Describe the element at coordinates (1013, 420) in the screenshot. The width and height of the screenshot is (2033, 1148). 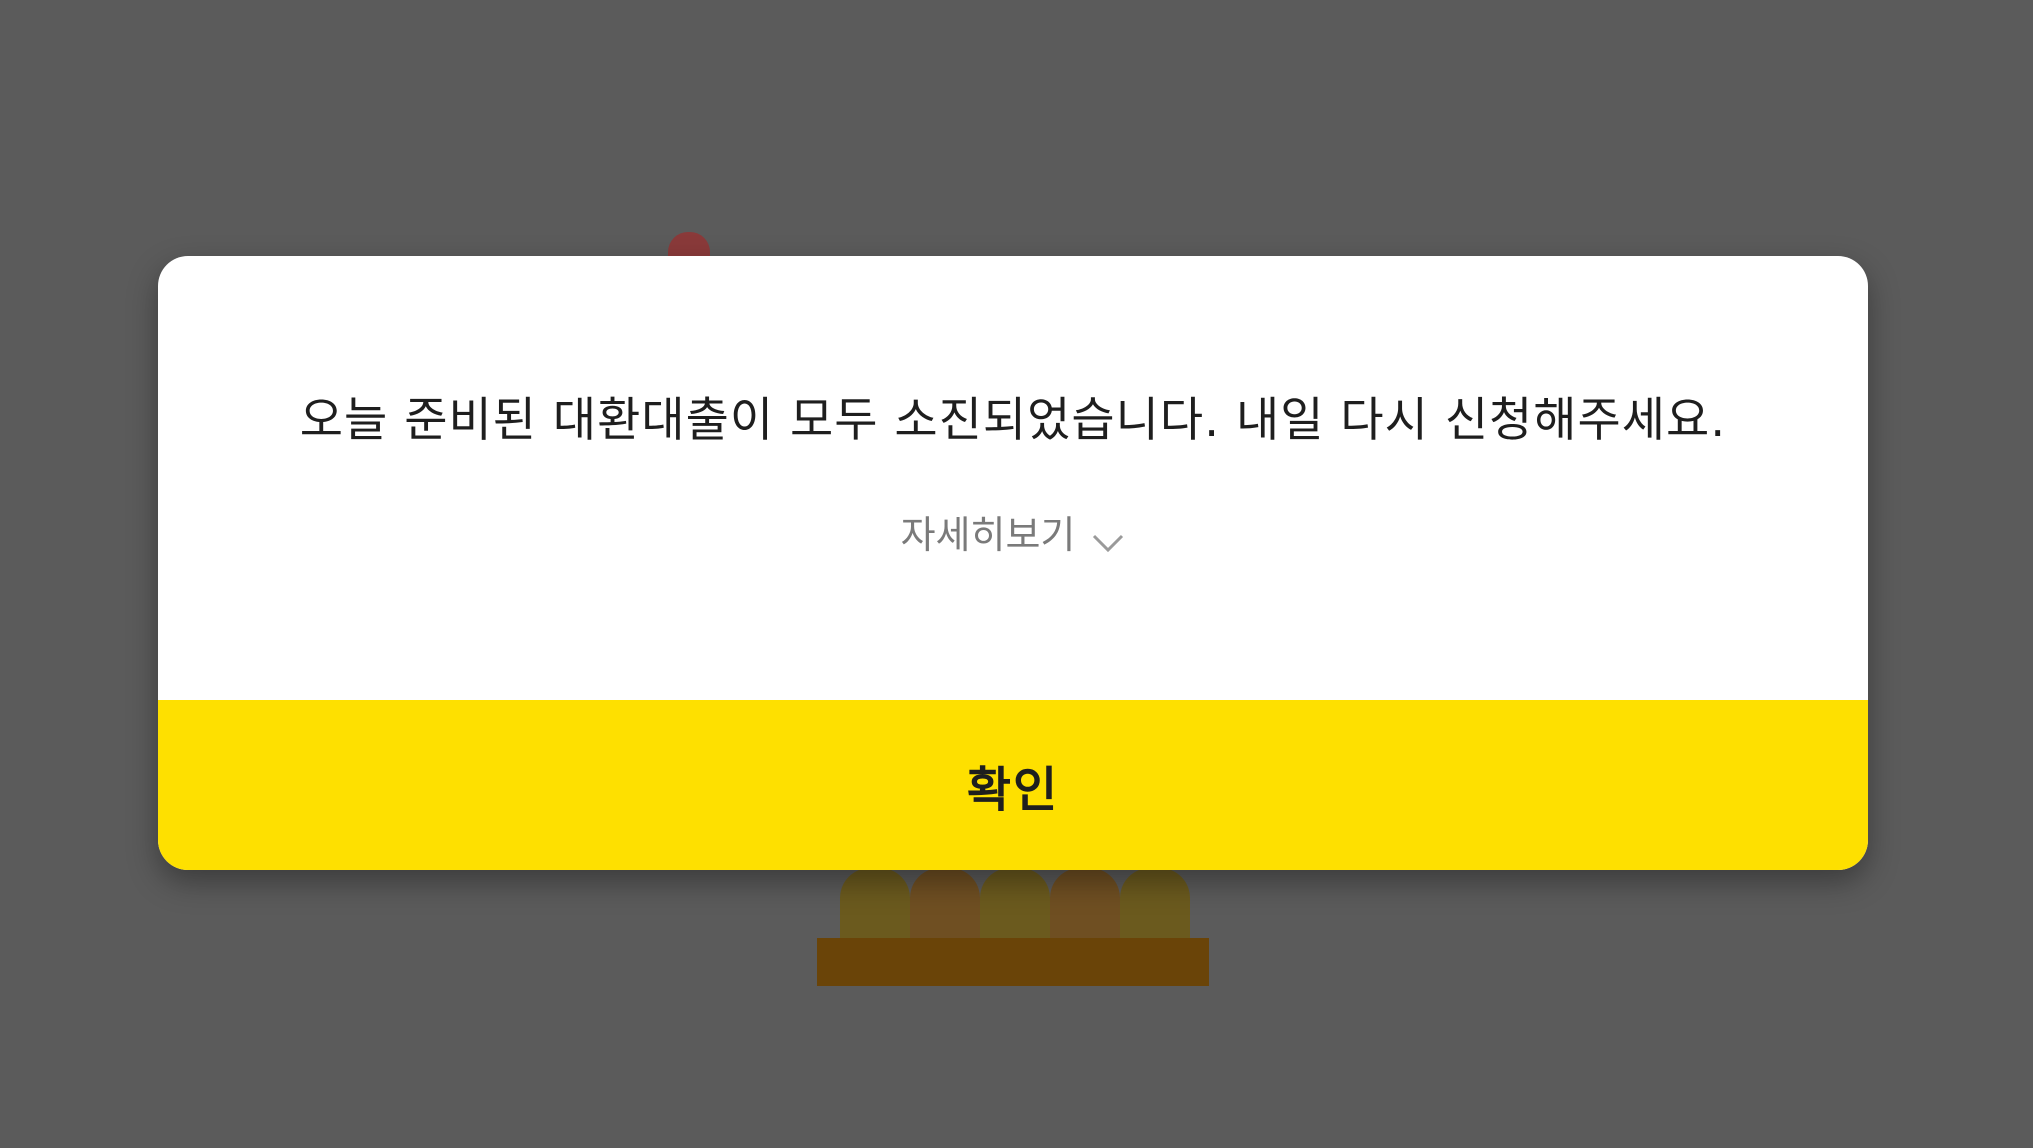
I see `dialog-message: 오늘 준비된 대환대출이 모두 소진되었습니다. 내일 다시 신청해주세요.` at that location.